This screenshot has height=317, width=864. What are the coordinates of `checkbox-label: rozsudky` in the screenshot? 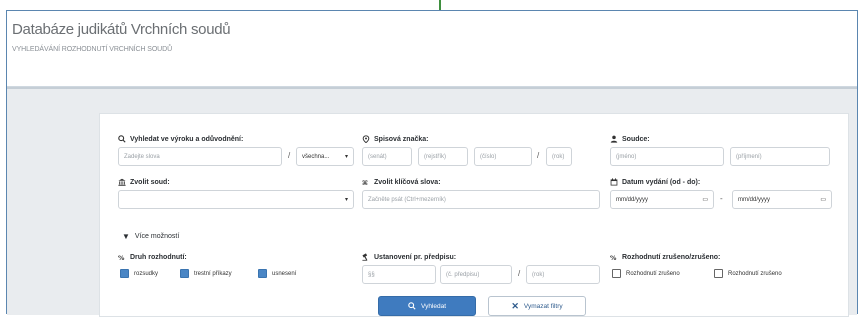 It's located at (146, 273).